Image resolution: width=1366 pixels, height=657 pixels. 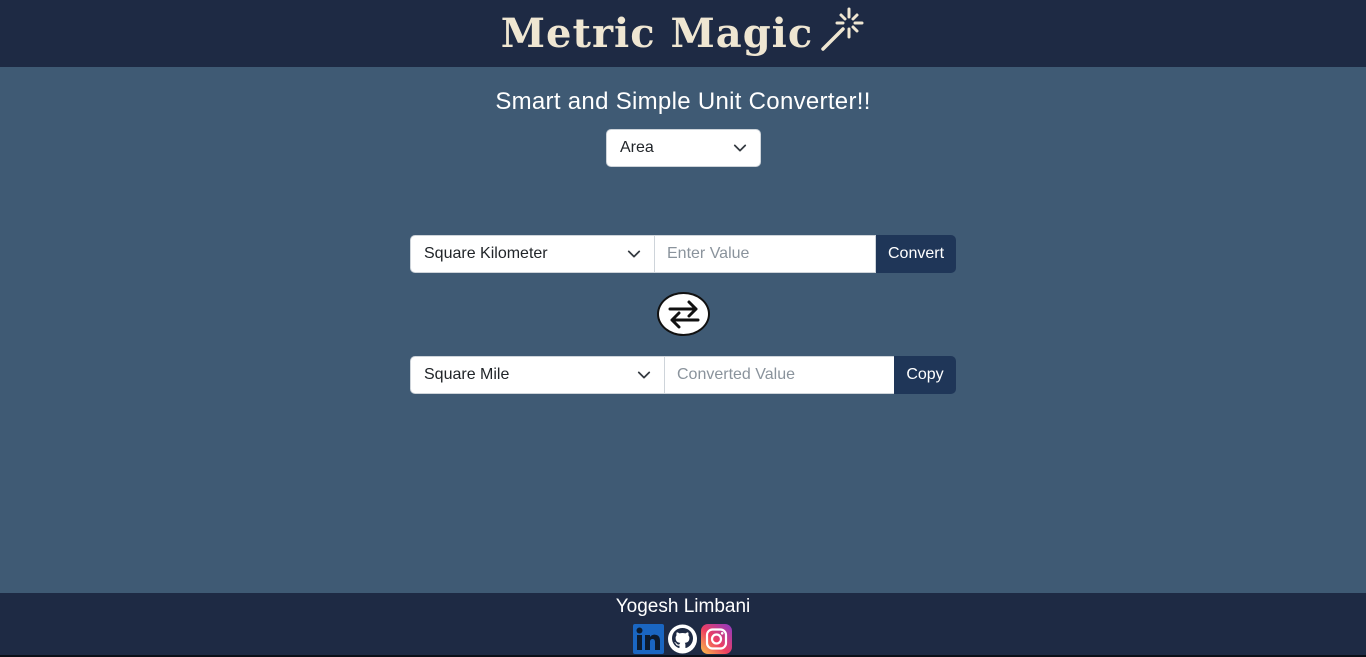 I want to click on from-unit-select: Square Kilometer, so click(x=532, y=254).